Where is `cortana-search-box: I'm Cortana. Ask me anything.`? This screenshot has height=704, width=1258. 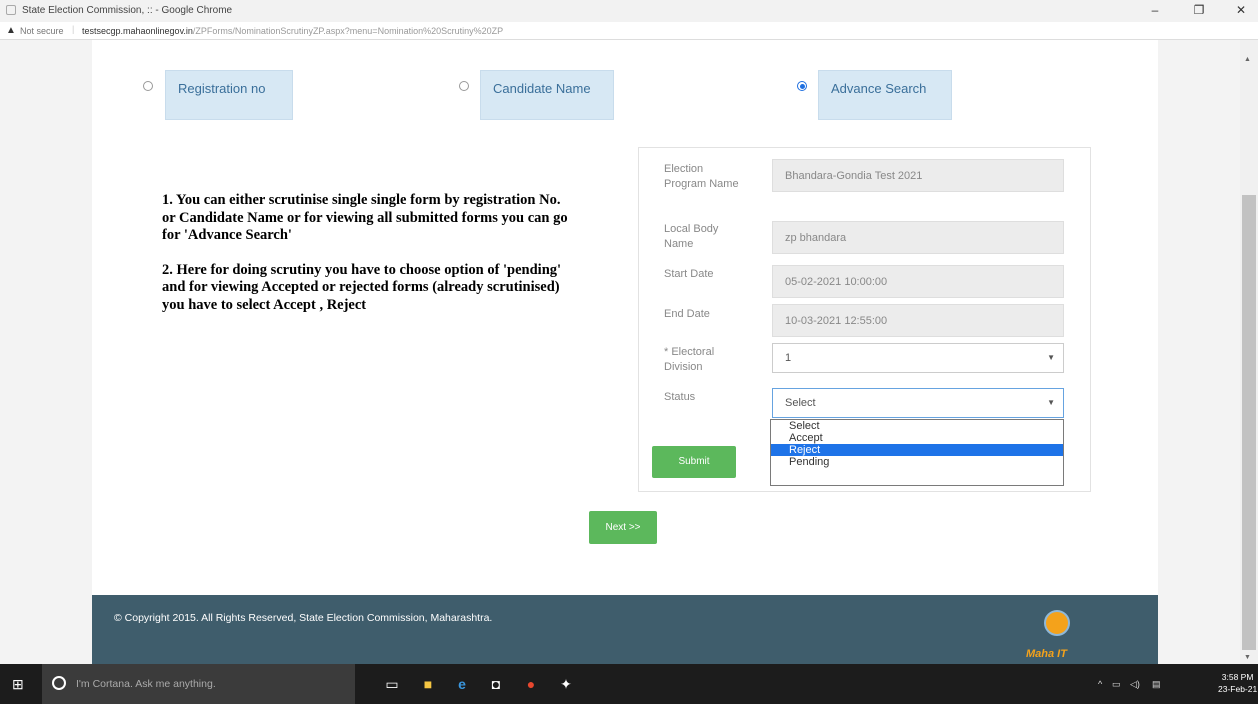
cortana-search-box: I'm Cortana. Ask me anything. is located at coordinates (198, 684).